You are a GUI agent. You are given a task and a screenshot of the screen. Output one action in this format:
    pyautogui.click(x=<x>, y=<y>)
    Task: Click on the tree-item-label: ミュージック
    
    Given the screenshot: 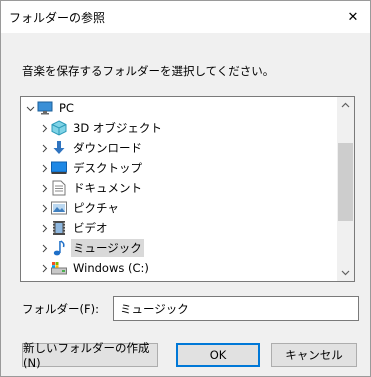 What is the action you would take?
    pyautogui.click(x=107, y=248)
    